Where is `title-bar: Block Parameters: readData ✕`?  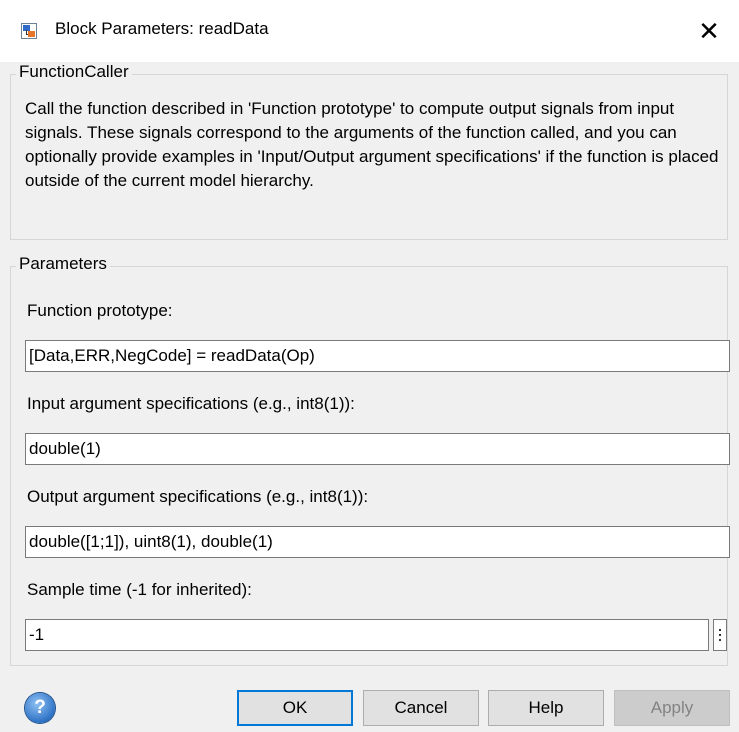
title-bar: Block Parameters: readData ✕ is located at coordinates (369, 31).